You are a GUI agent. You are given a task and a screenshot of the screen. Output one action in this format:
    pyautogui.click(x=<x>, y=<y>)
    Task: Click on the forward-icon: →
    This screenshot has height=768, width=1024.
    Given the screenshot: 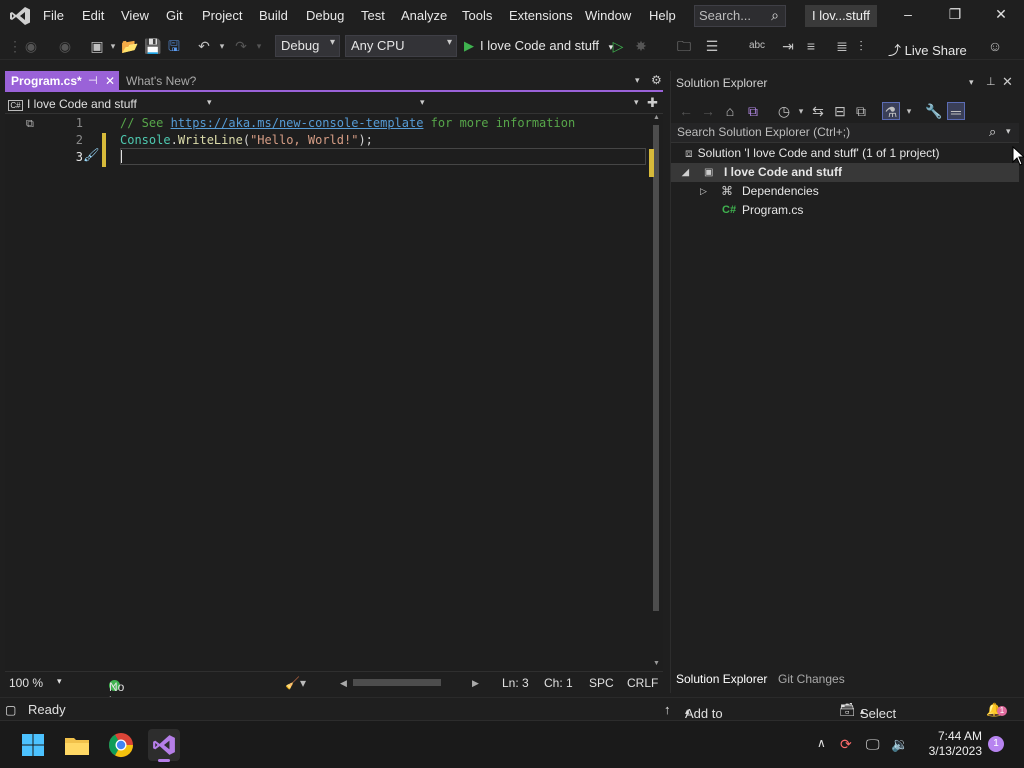 What is the action you would take?
    pyautogui.click(x=708, y=111)
    